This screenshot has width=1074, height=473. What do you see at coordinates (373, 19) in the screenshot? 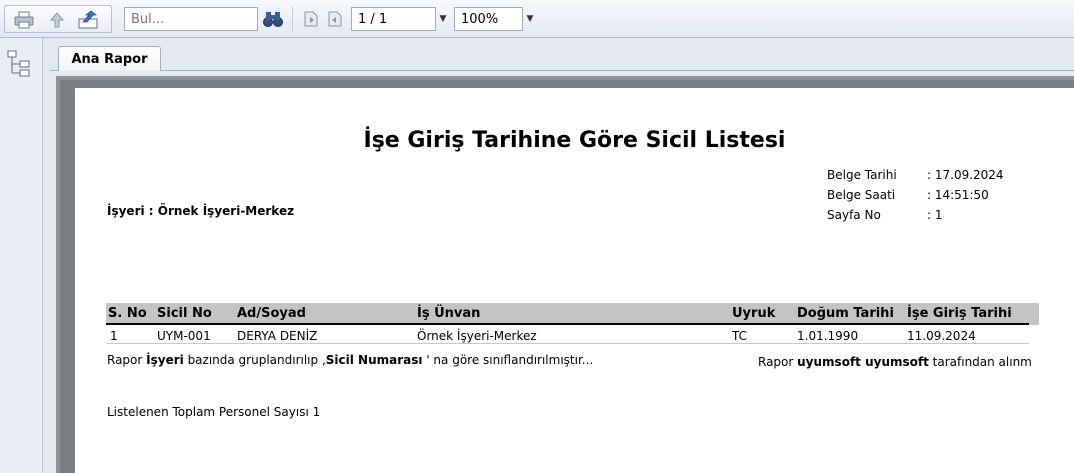
I see `page-selector-value: 1 / 1` at bounding box center [373, 19].